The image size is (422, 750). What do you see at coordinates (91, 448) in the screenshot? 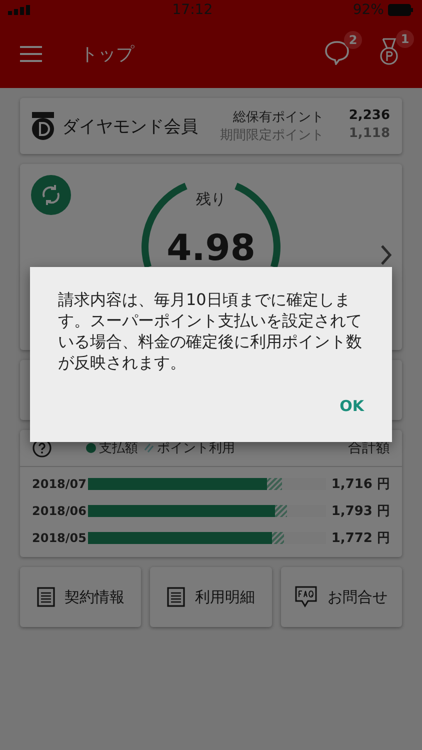
I see `legend-dot-icon` at bounding box center [91, 448].